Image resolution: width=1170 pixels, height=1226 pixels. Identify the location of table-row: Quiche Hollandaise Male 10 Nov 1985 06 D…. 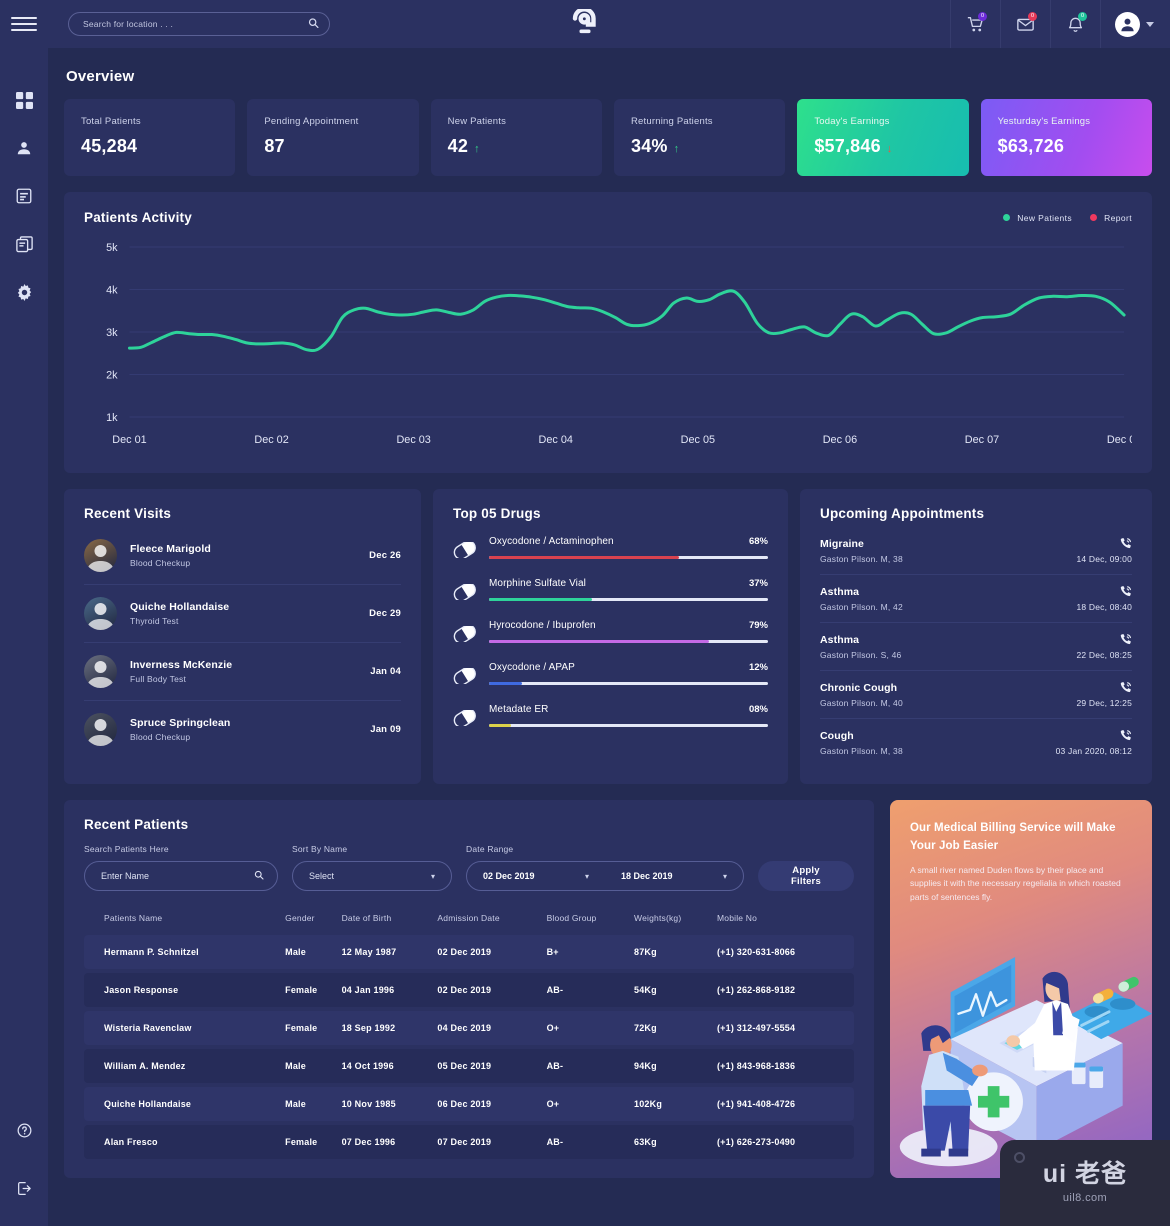
(469, 1104).